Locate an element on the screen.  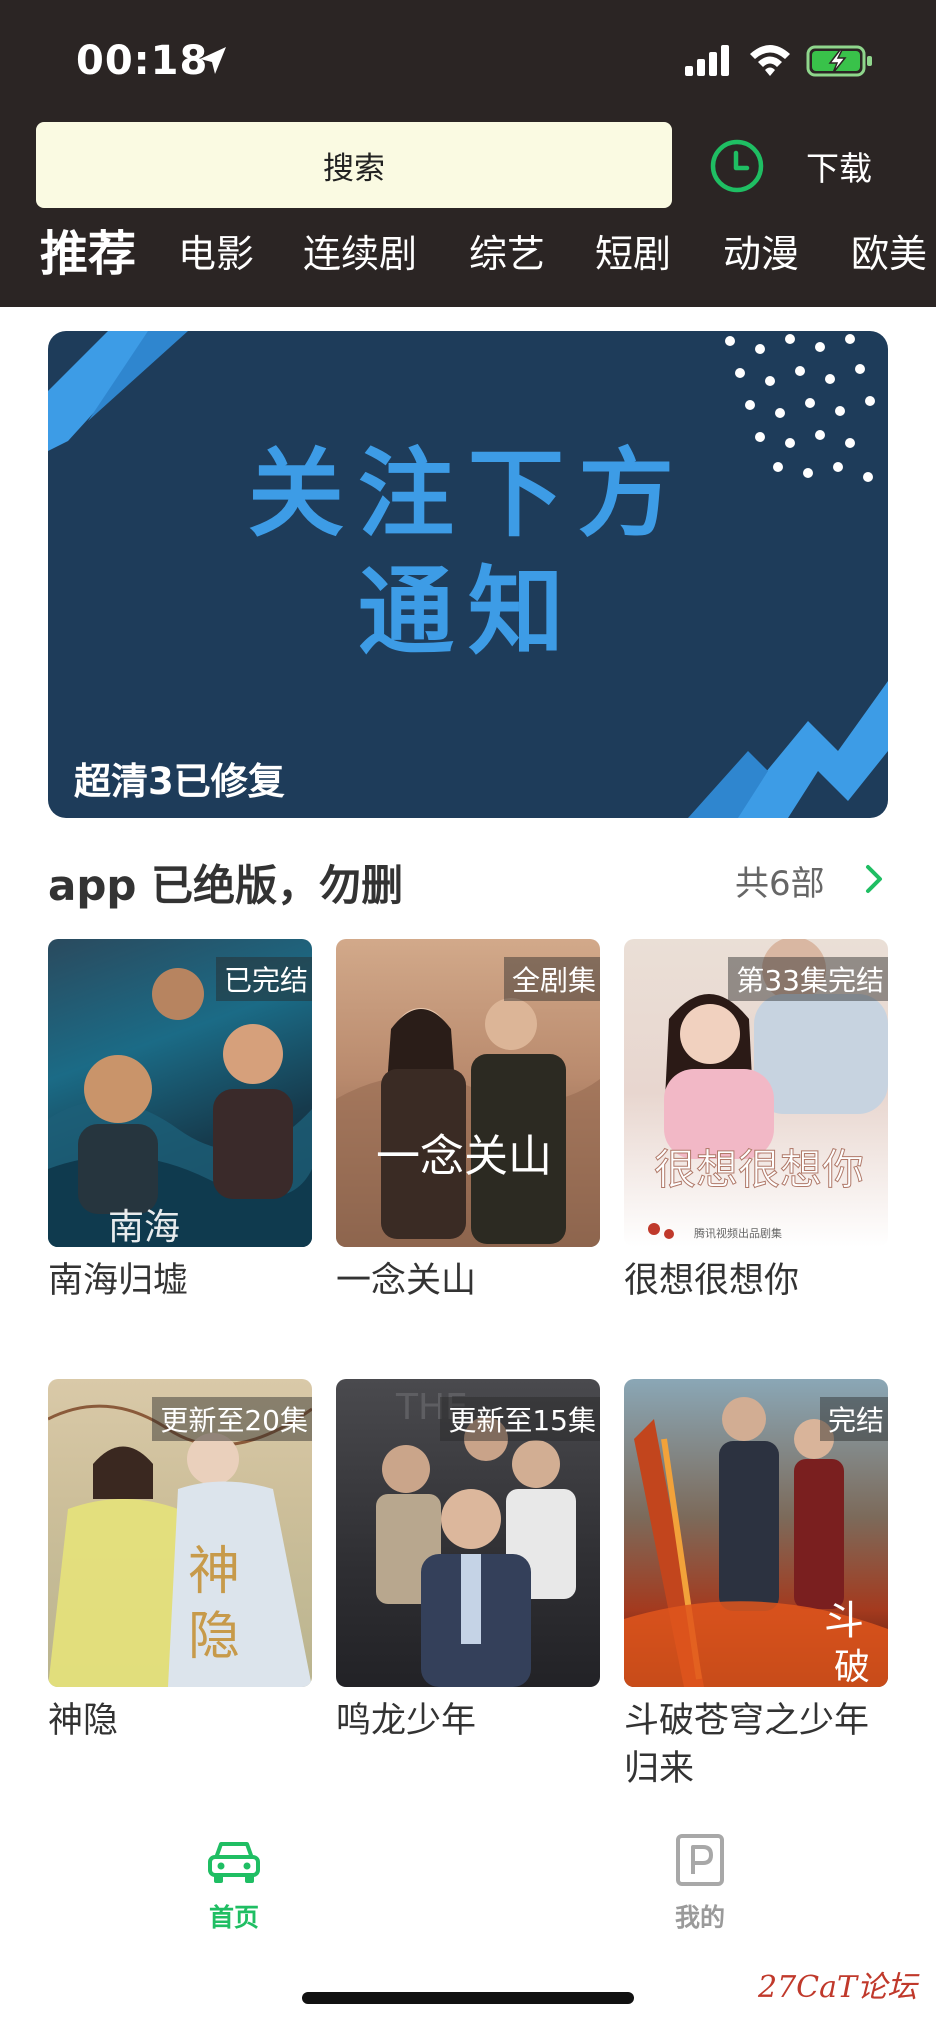
banner-line-2: 通知 is located at coordinates (468, 612).